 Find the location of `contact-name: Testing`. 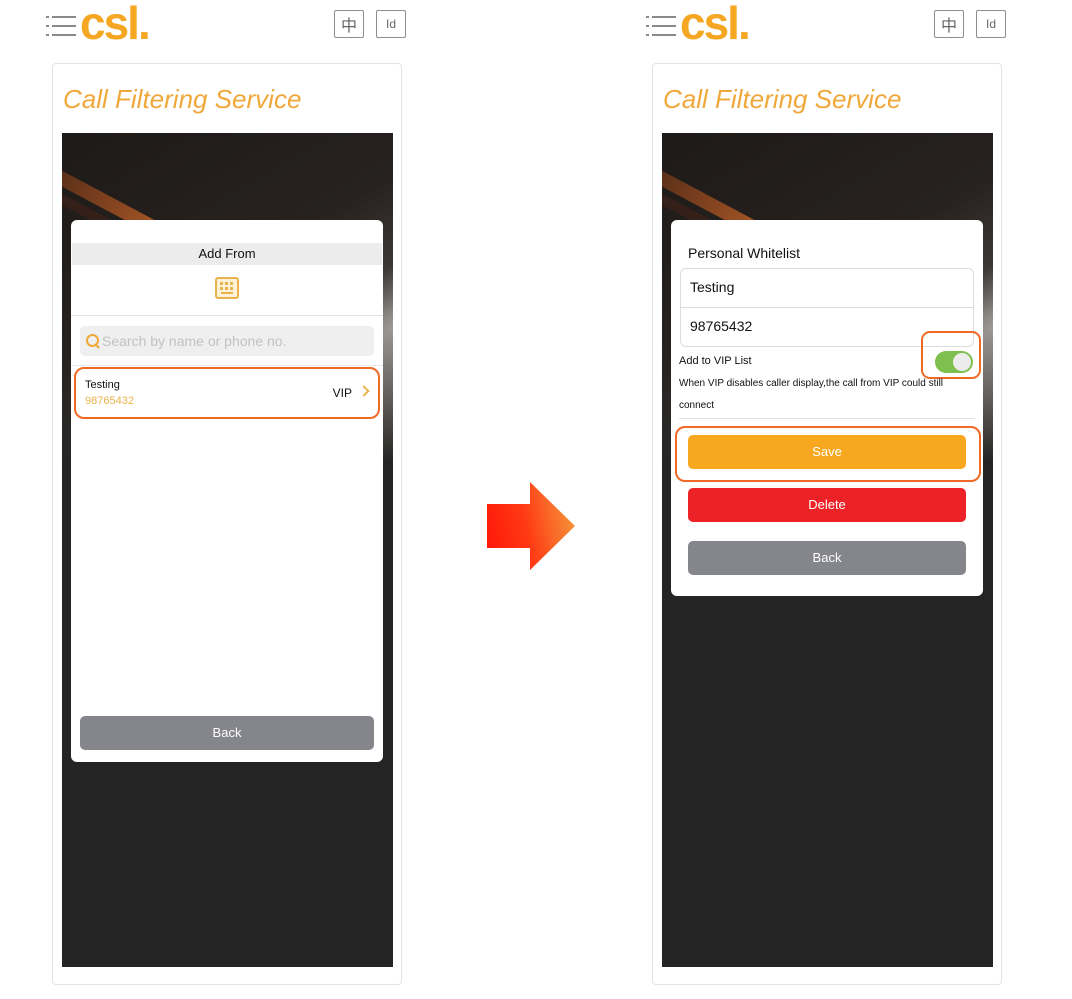

contact-name: Testing is located at coordinates (102, 385).